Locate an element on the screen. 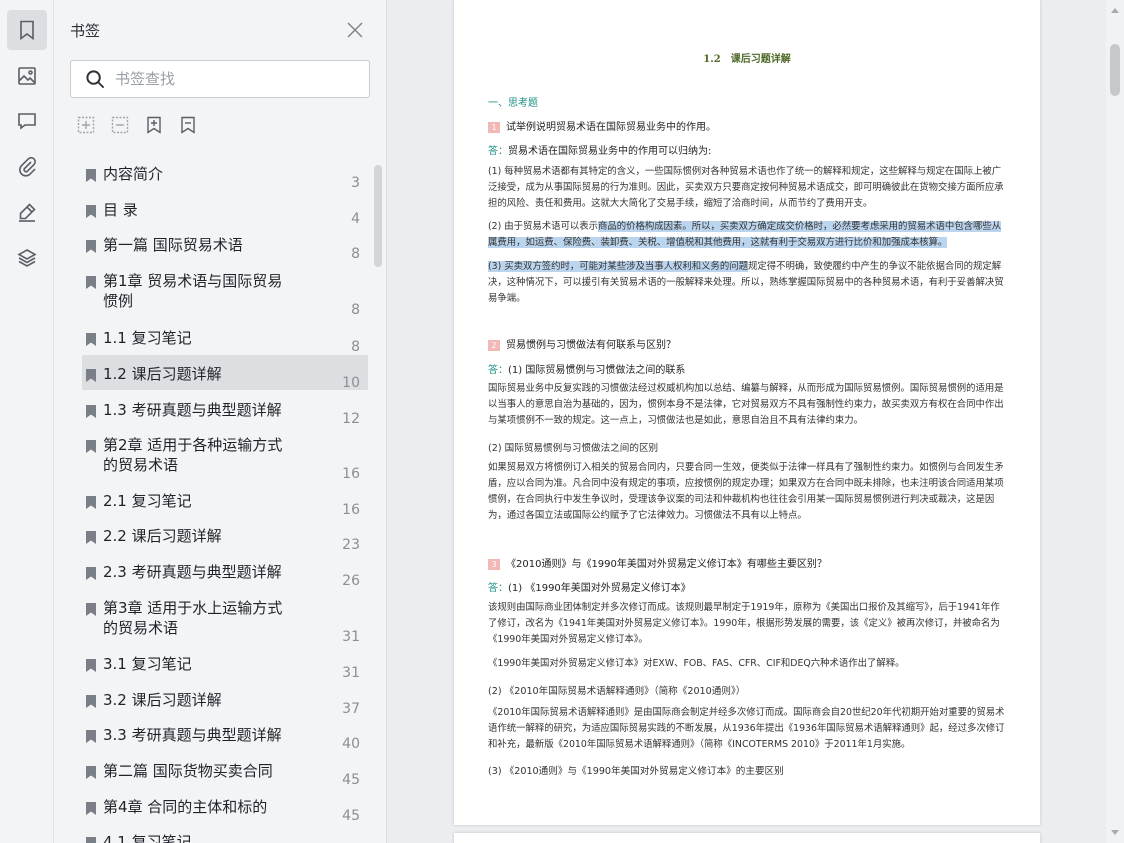  bookmark-item: 2.2 课后习题详解 23 is located at coordinates (225, 535).